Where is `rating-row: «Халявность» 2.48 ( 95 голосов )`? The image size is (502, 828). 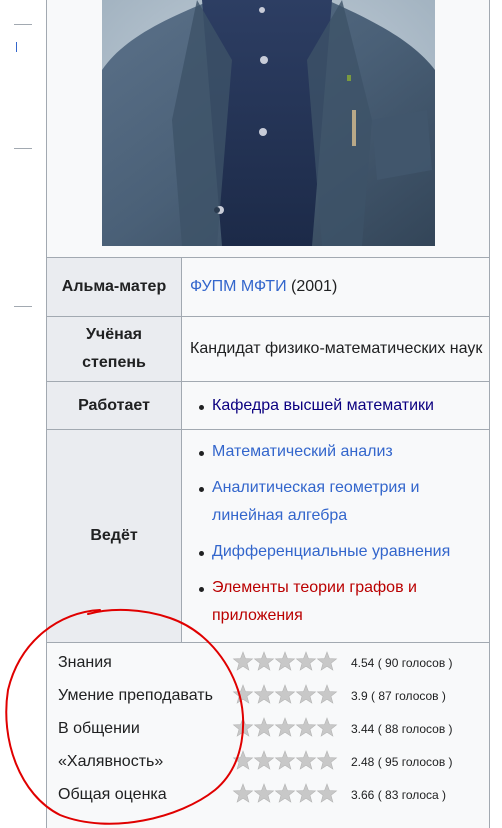 rating-row: «Халявность» 2.48 ( 95 голосов ) is located at coordinates (268, 763).